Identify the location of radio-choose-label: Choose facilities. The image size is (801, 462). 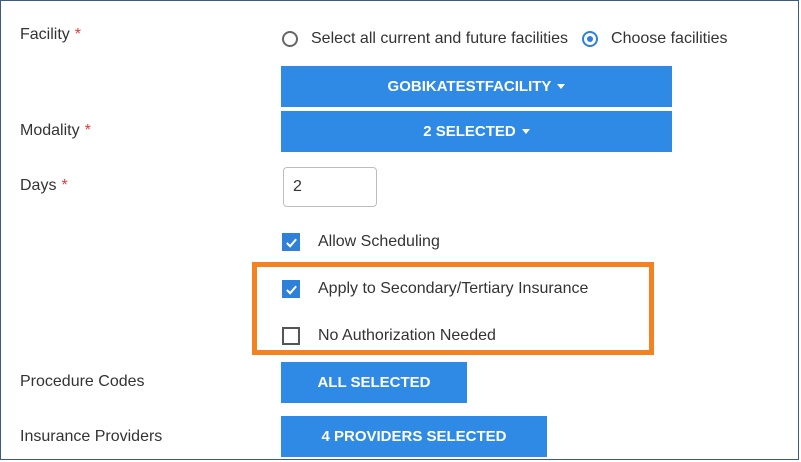
(669, 38).